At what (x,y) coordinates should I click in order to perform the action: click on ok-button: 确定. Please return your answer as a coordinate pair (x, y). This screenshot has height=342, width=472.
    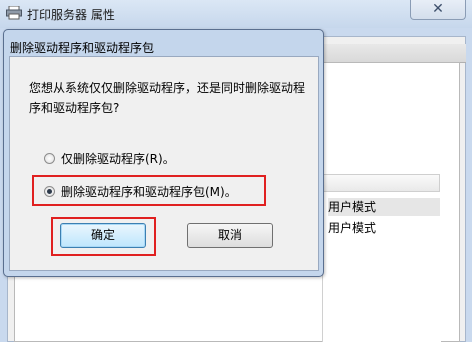
    Looking at the image, I should click on (103, 235).